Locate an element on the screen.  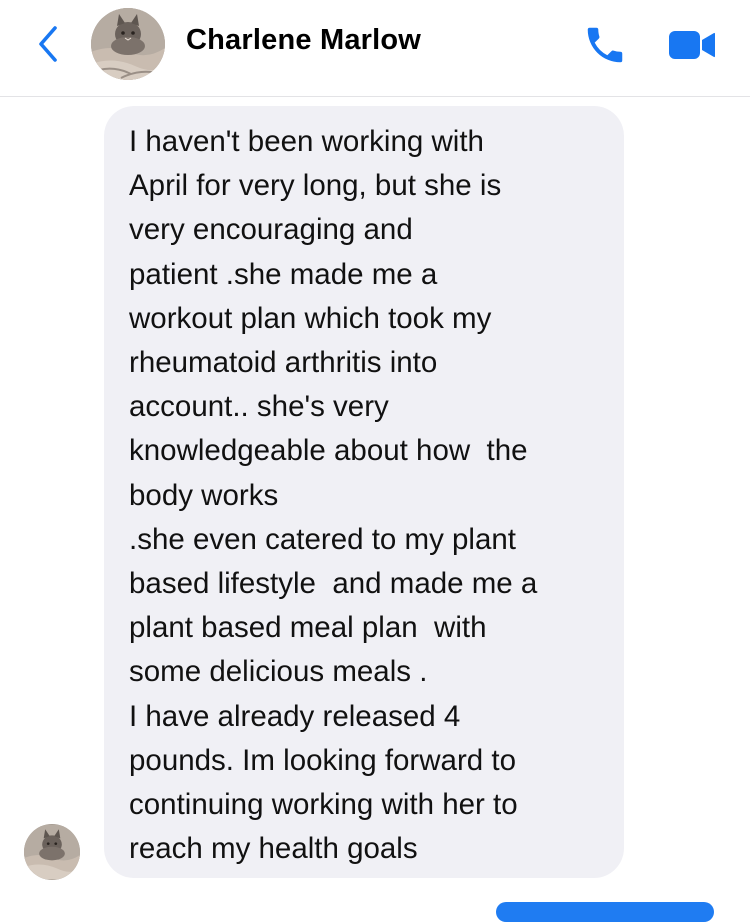
message-line: I have already released 4 is located at coordinates (295, 716).